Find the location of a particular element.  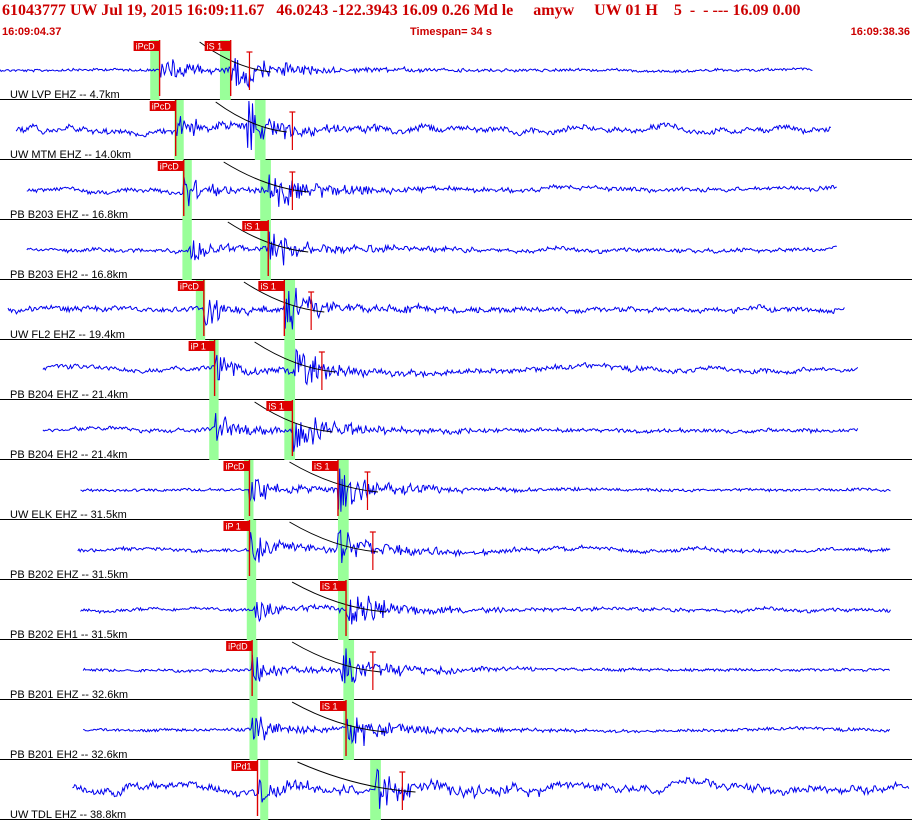

trace-panel: iS 1 PB B201 EH2 -- 32.6km is located at coordinates (456, 730).